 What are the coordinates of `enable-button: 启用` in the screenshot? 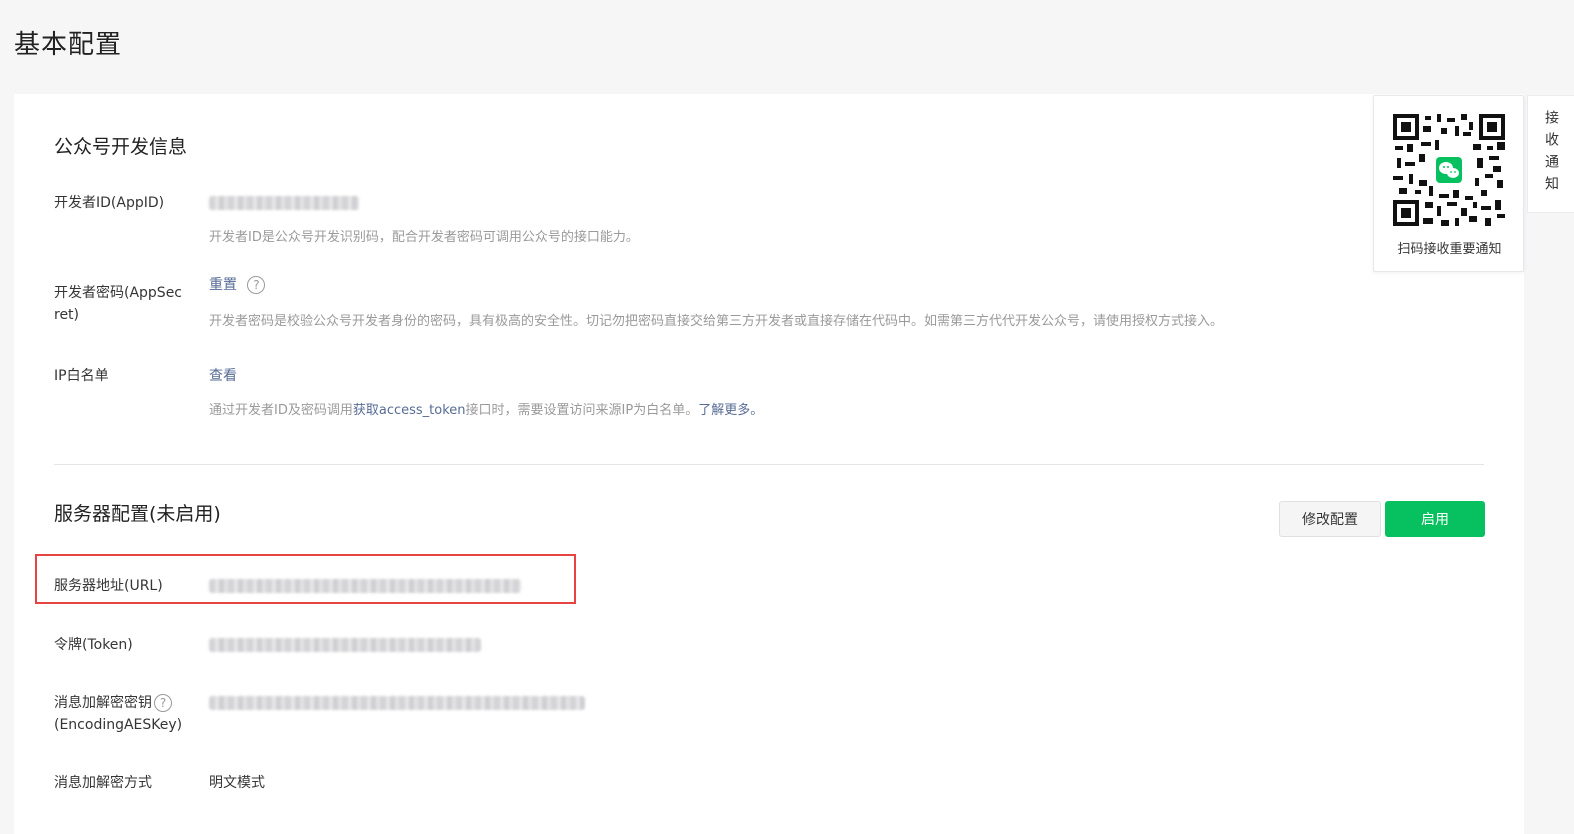 It's located at (1435, 519).